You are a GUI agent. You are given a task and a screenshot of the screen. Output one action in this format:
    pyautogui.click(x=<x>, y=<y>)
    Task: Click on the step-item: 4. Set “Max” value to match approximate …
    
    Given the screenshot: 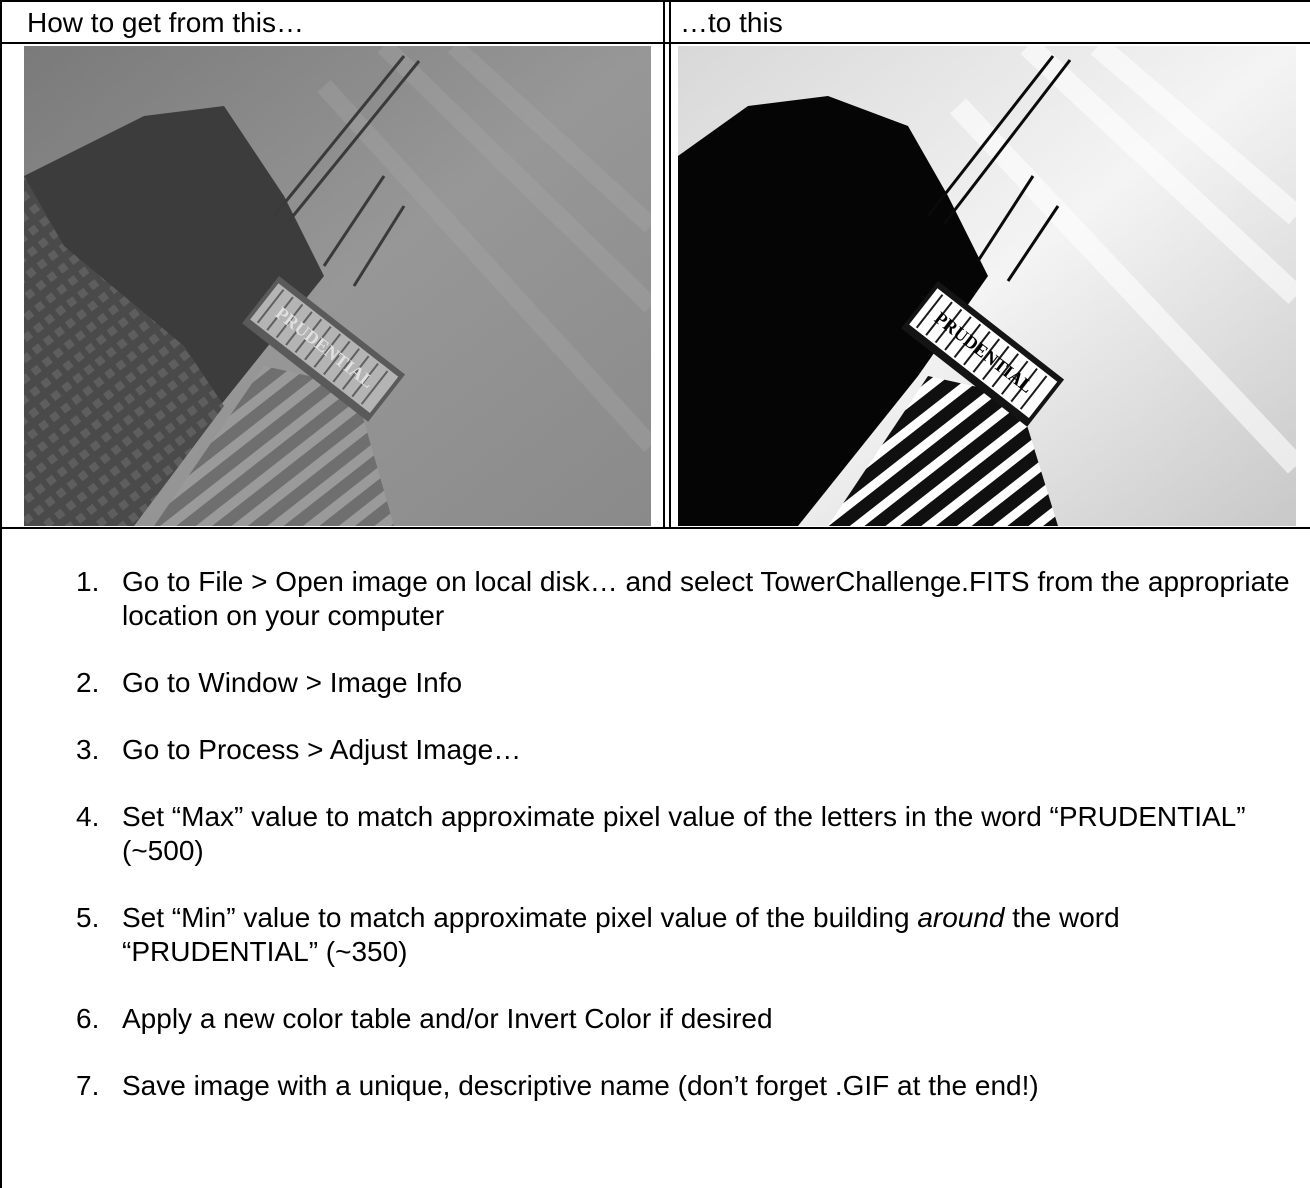 What is the action you would take?
    pyautogui.click(x=686, y=834)
    